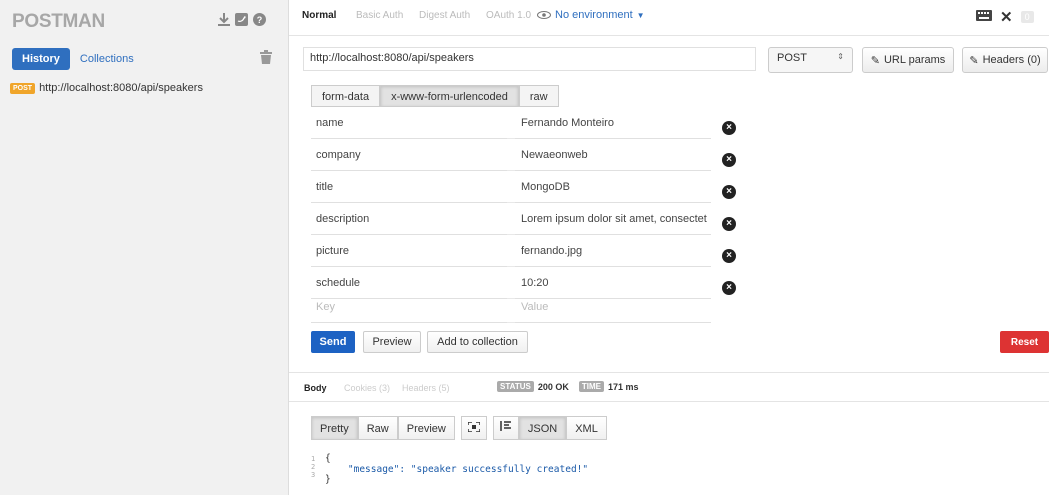 Image resolution: width=1049 pixels, height=495 pixels. Describe the element at coordinates (1011, 60) in the screenshot. I see `headers-label: Headers (0)` at that location.